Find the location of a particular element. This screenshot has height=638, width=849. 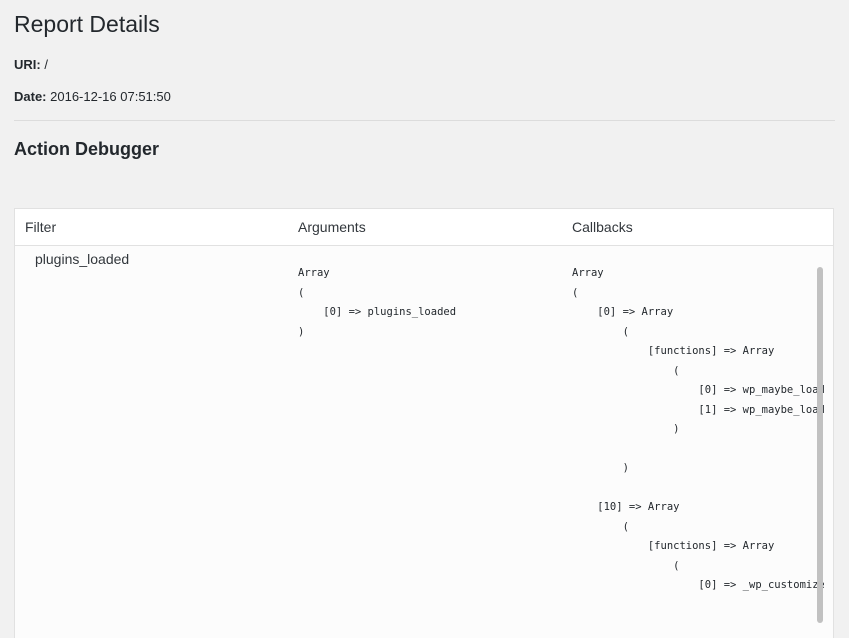

column-header-callbacks: Callbacks is located at coordinates (602, 227).